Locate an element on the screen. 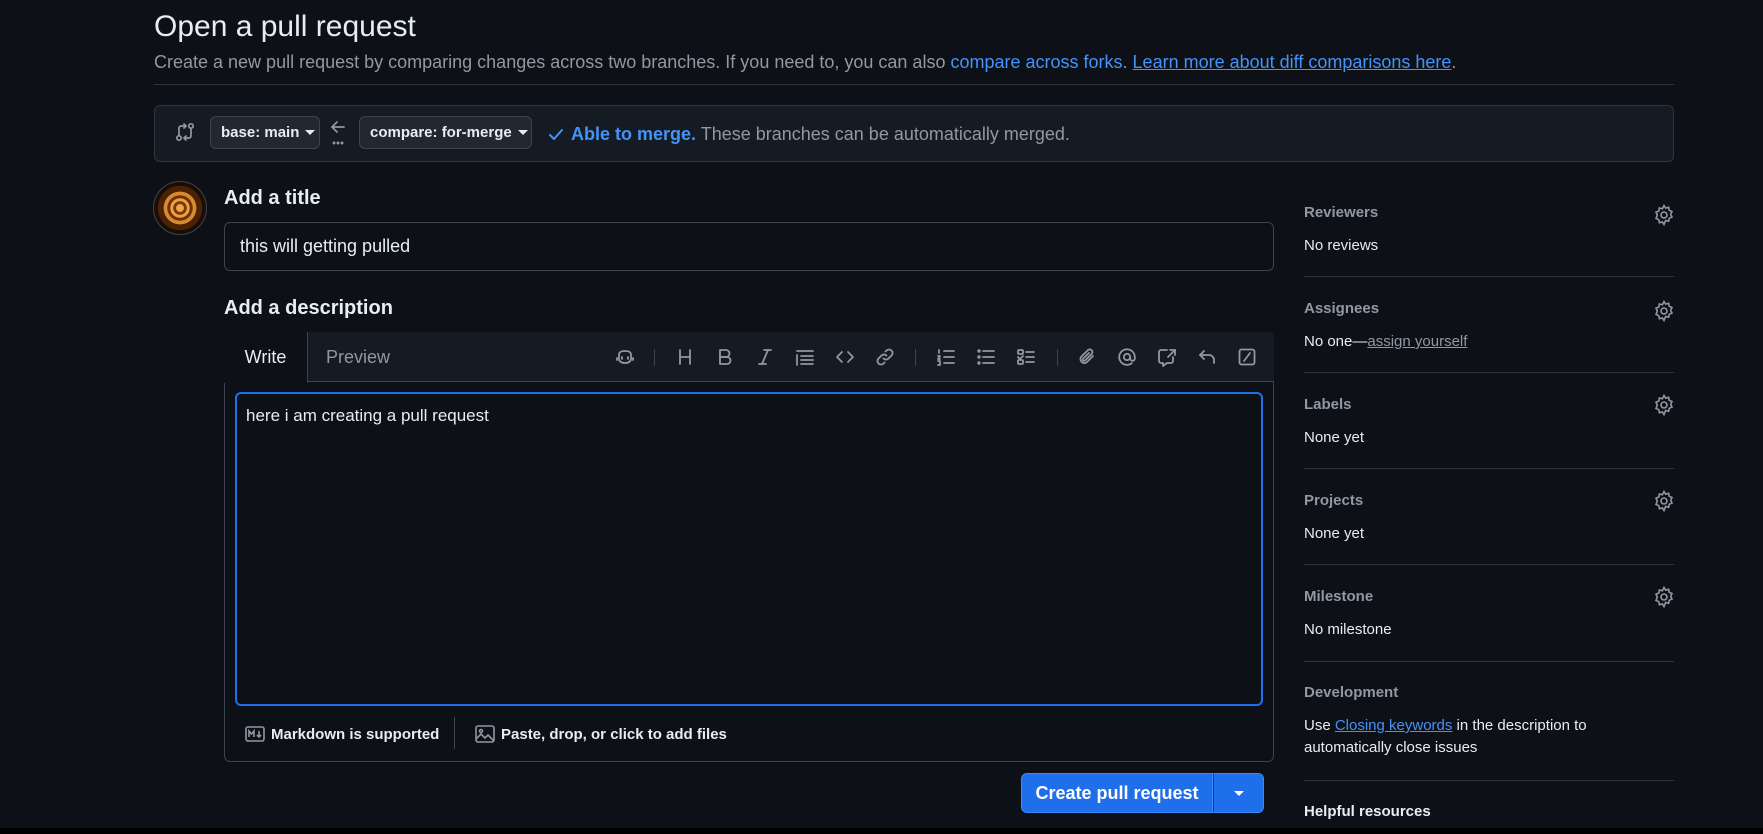 Image resolution: width=1763 pixels, height=834 pixels. base-branch-select: base: main is located at coordinates (265, 132).